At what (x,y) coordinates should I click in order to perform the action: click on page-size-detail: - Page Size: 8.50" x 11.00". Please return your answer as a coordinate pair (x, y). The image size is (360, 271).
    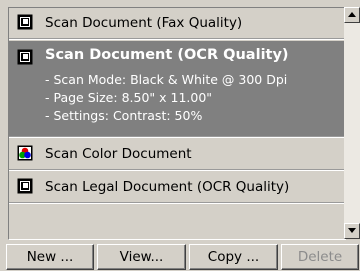
    Looking at the image, I should click on (129, 97).